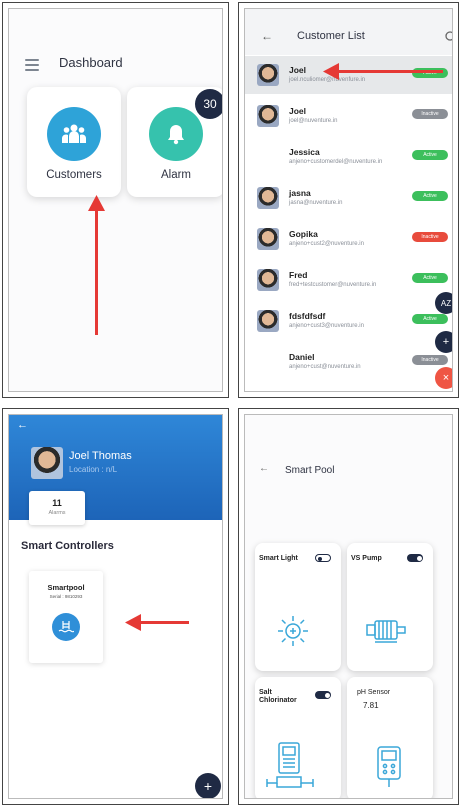 This screenshot has width=461, height=807. Describe the element at coordinates (449, 37) in the screenshot. I see `search-icon` at that location.